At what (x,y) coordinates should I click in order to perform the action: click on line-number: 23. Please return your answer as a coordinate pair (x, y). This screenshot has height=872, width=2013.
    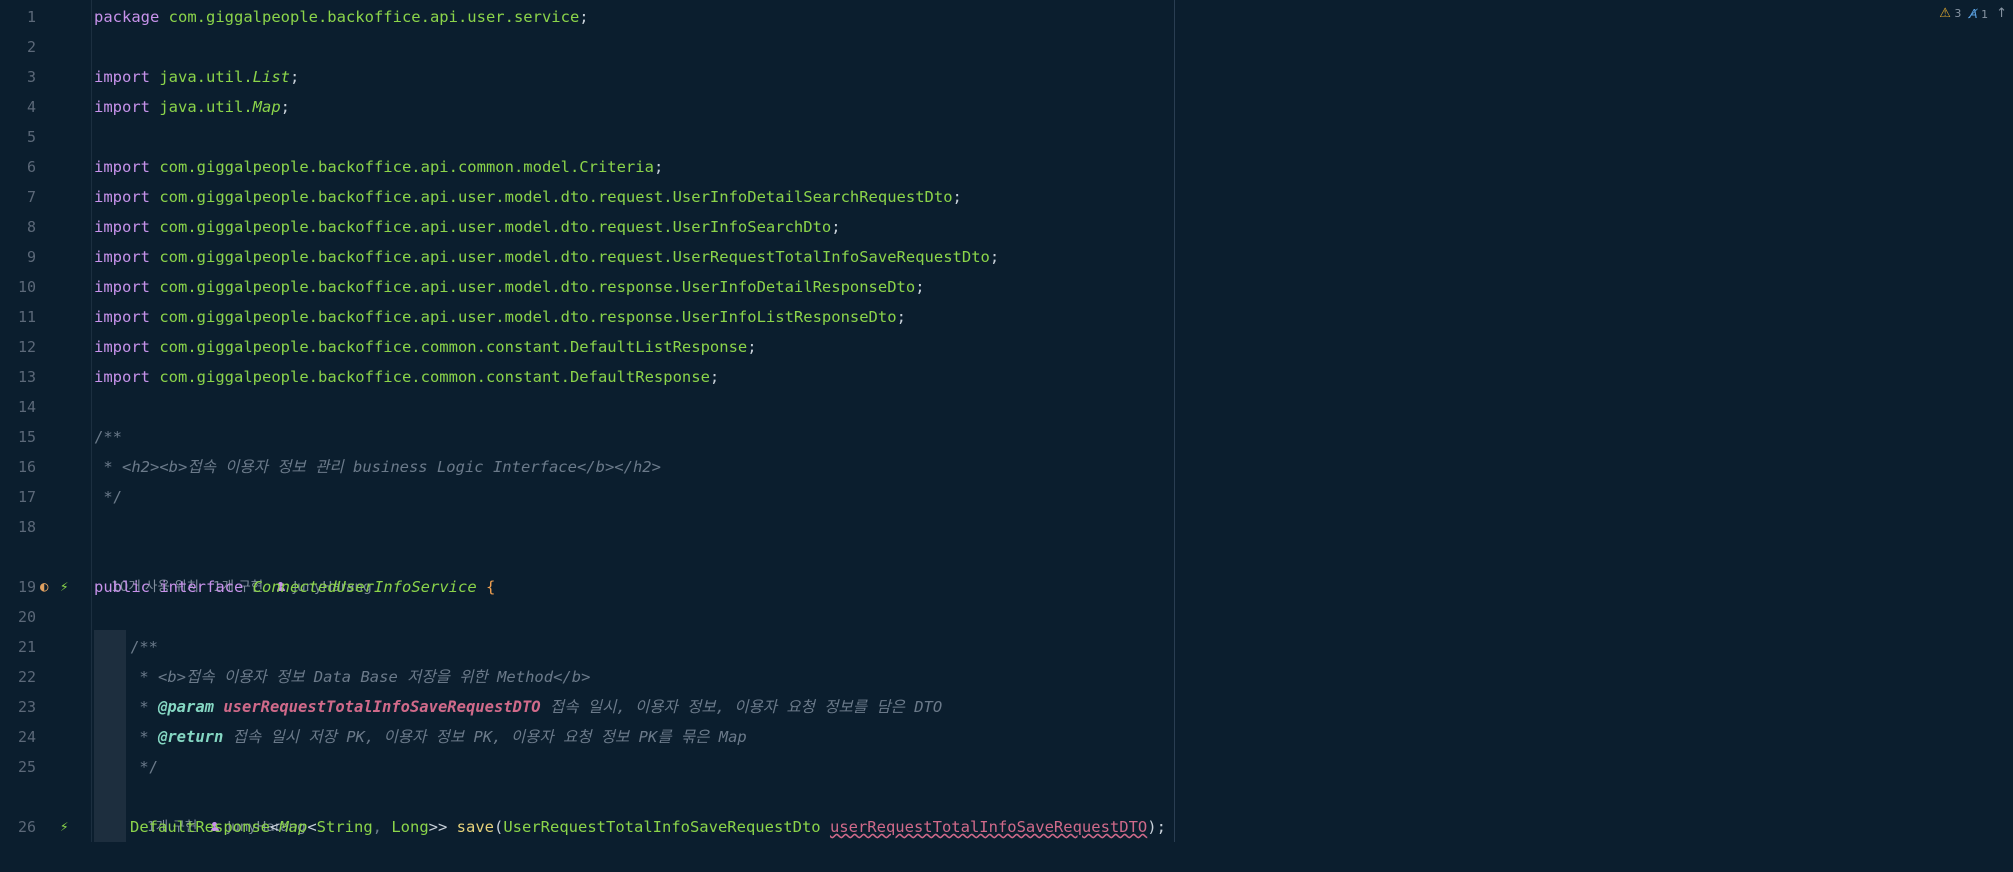
    Looking at the image, I should click on (26, 707).